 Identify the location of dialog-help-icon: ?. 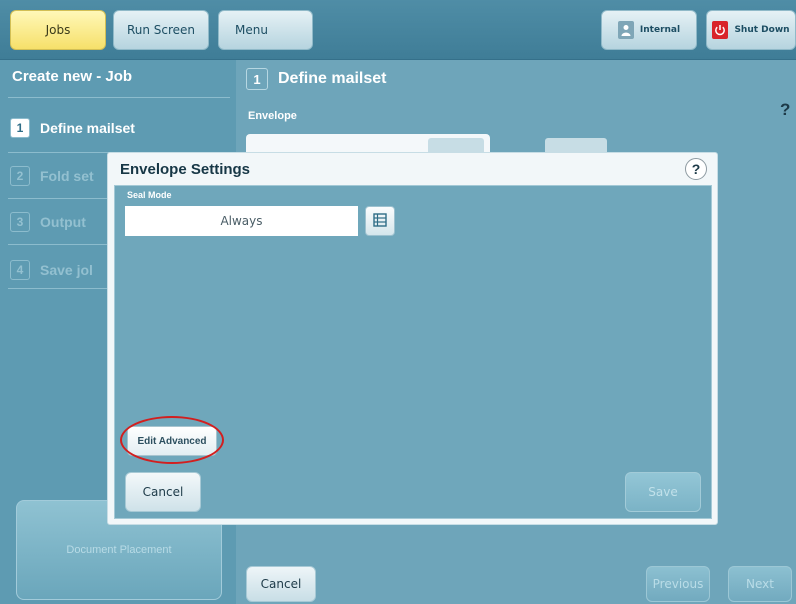
(696, 169).